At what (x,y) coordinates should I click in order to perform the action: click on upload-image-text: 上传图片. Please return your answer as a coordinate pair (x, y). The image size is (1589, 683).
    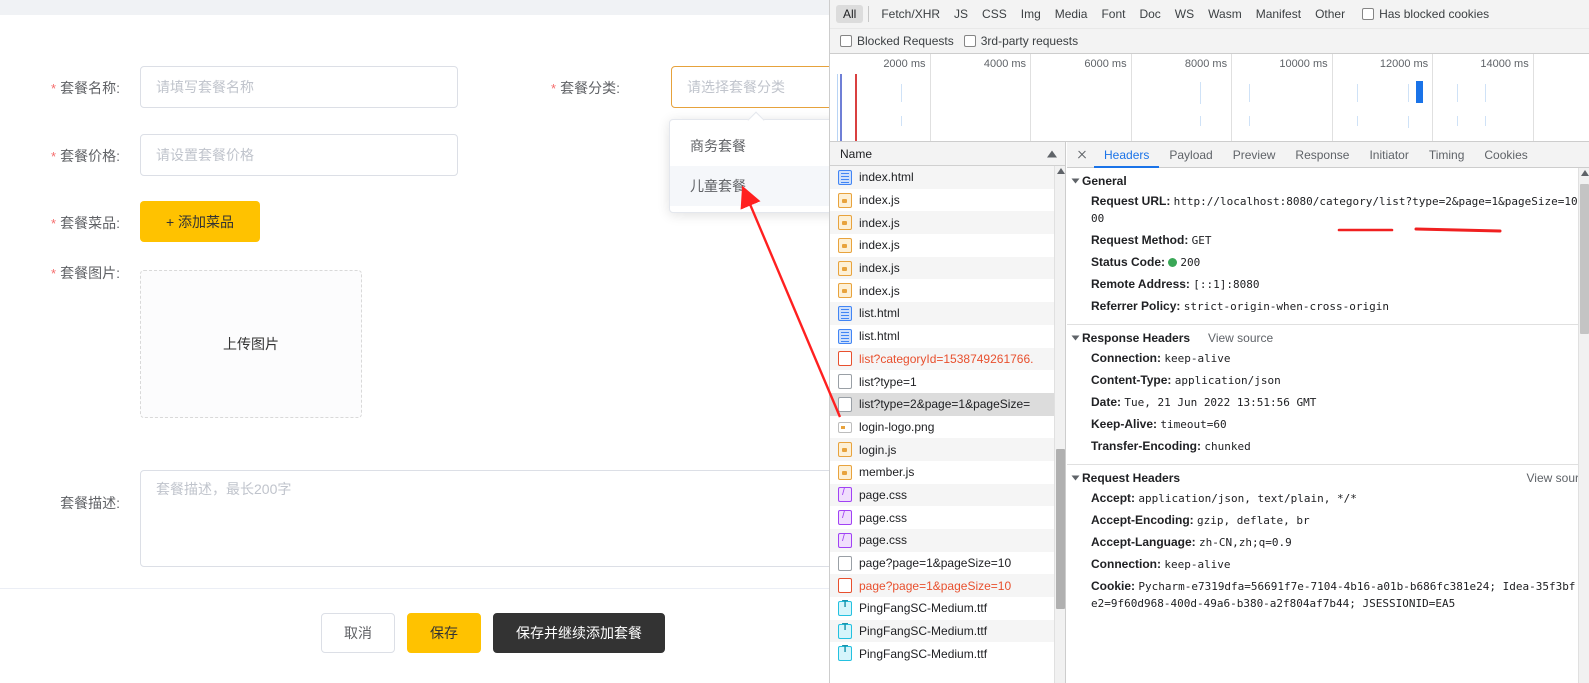
    Looking at the image, I should click on (251, 344).